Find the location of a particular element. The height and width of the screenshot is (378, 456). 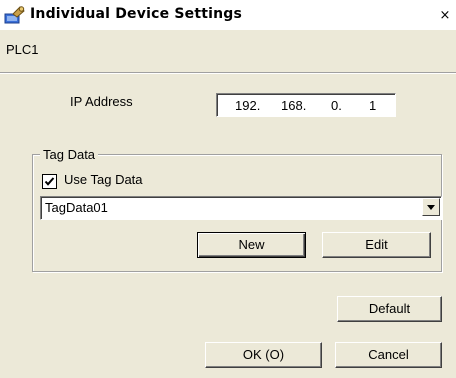

header-divider is located at coordinates (228, 73).